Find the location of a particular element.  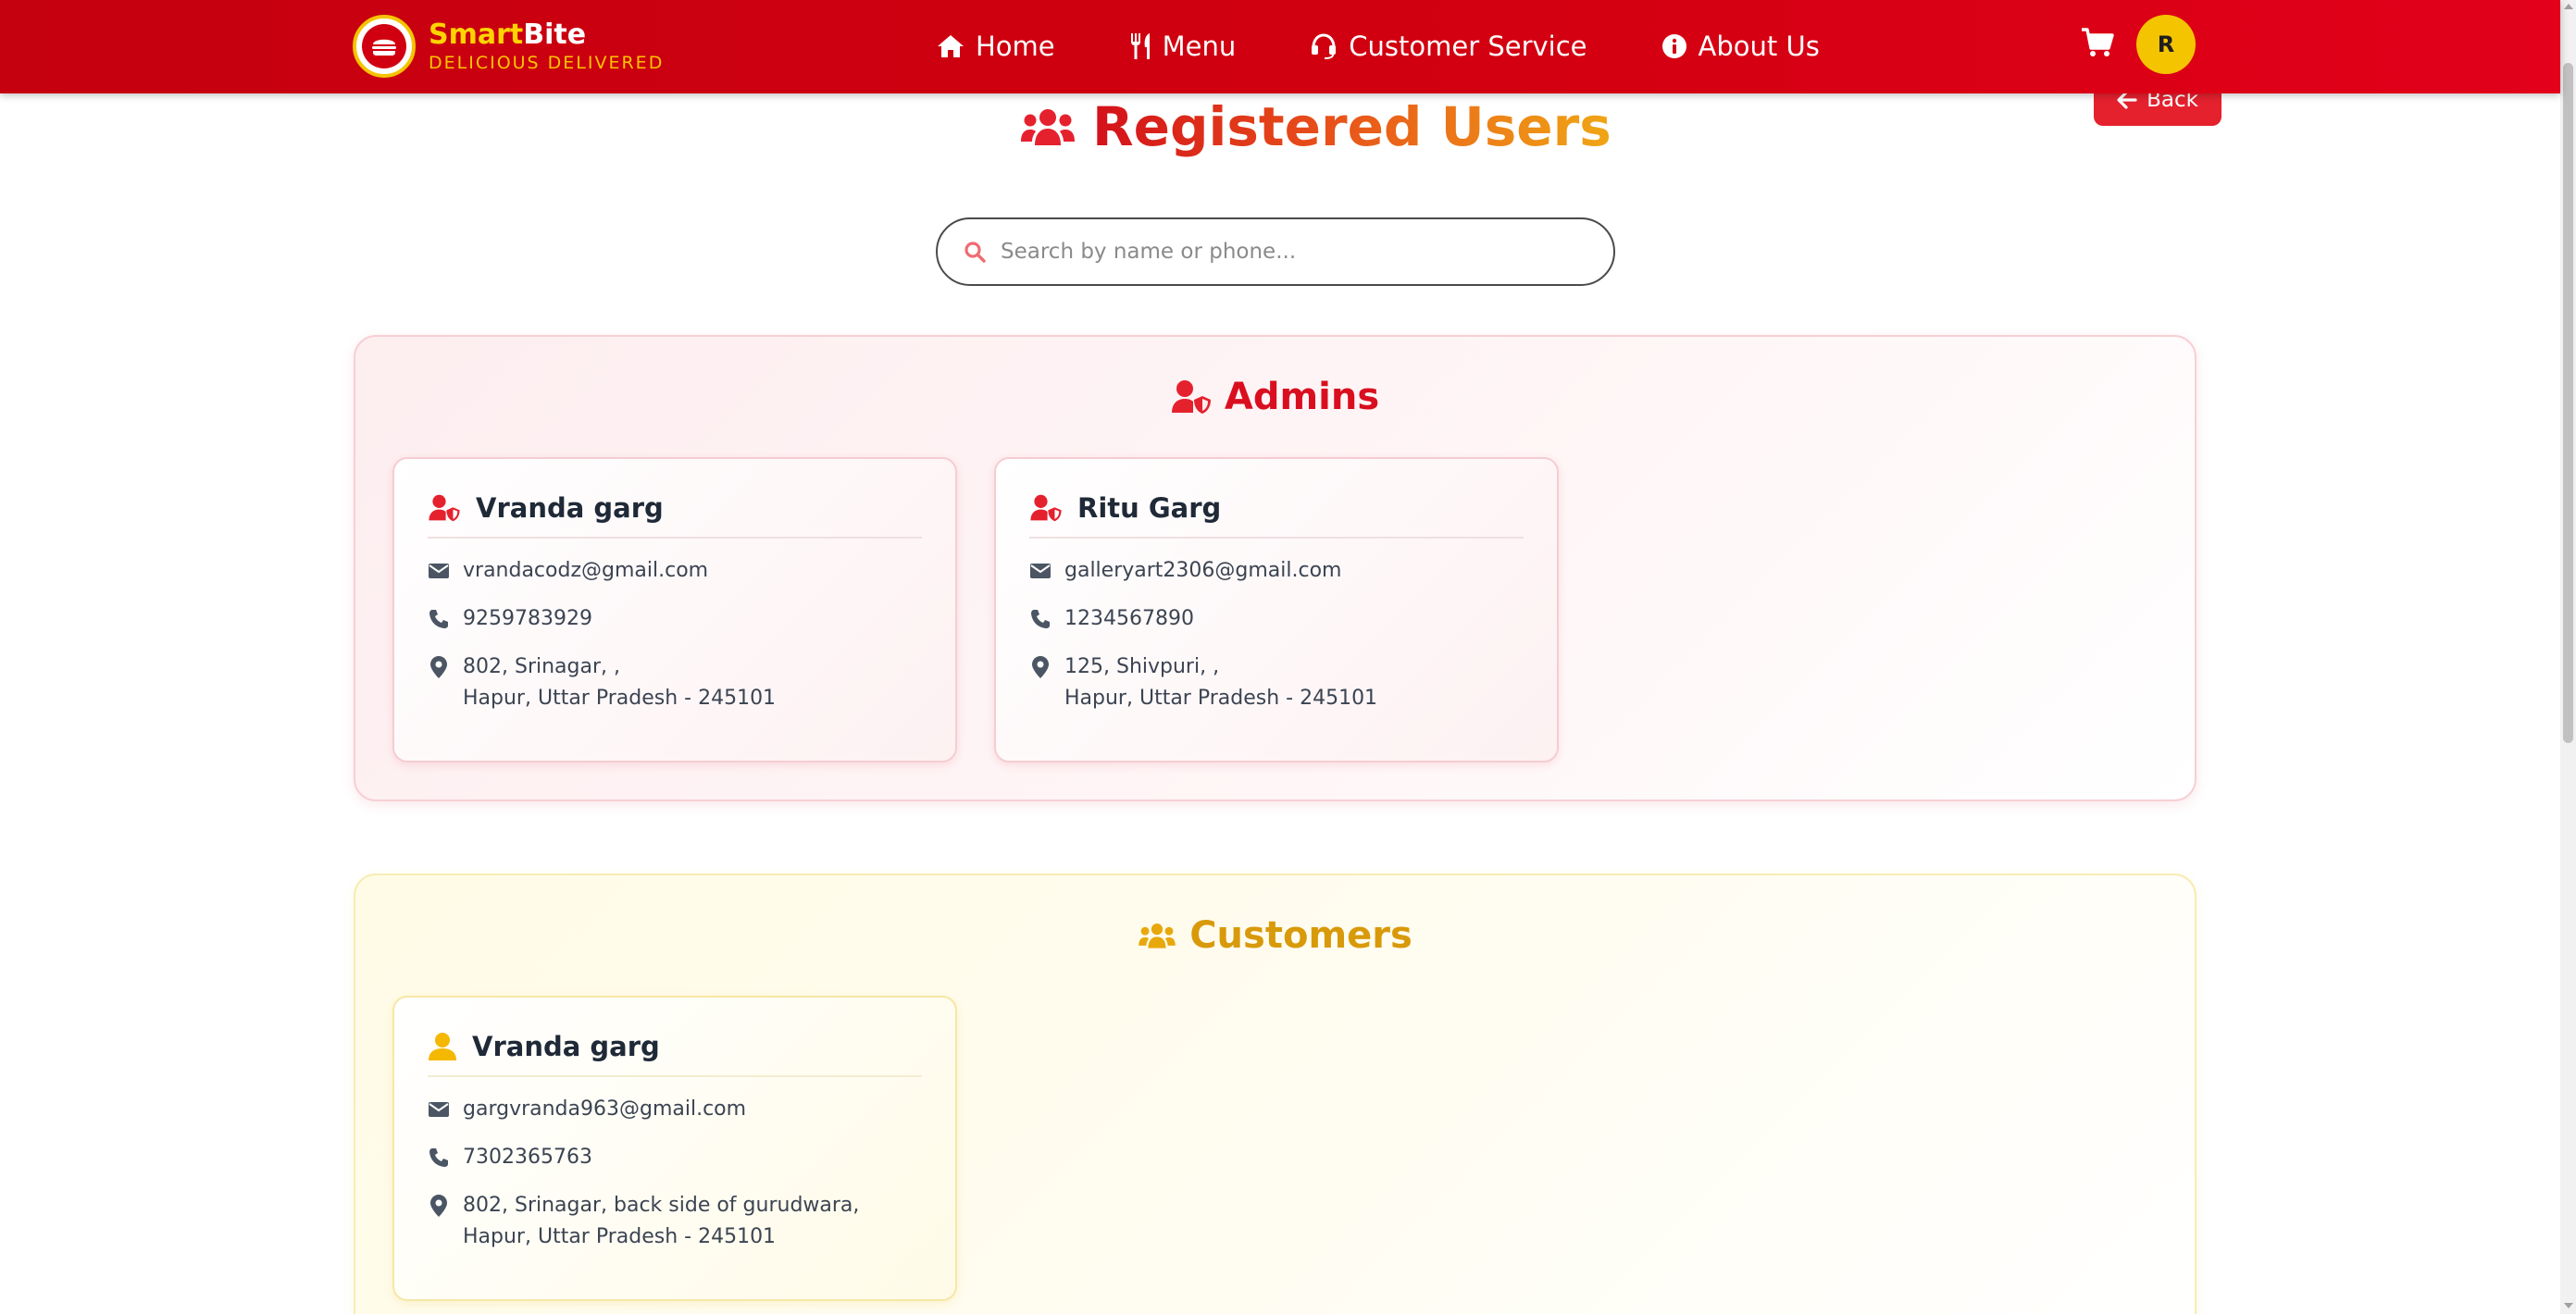

admins-title-text: Admins is located at coordinates (1302, 397).